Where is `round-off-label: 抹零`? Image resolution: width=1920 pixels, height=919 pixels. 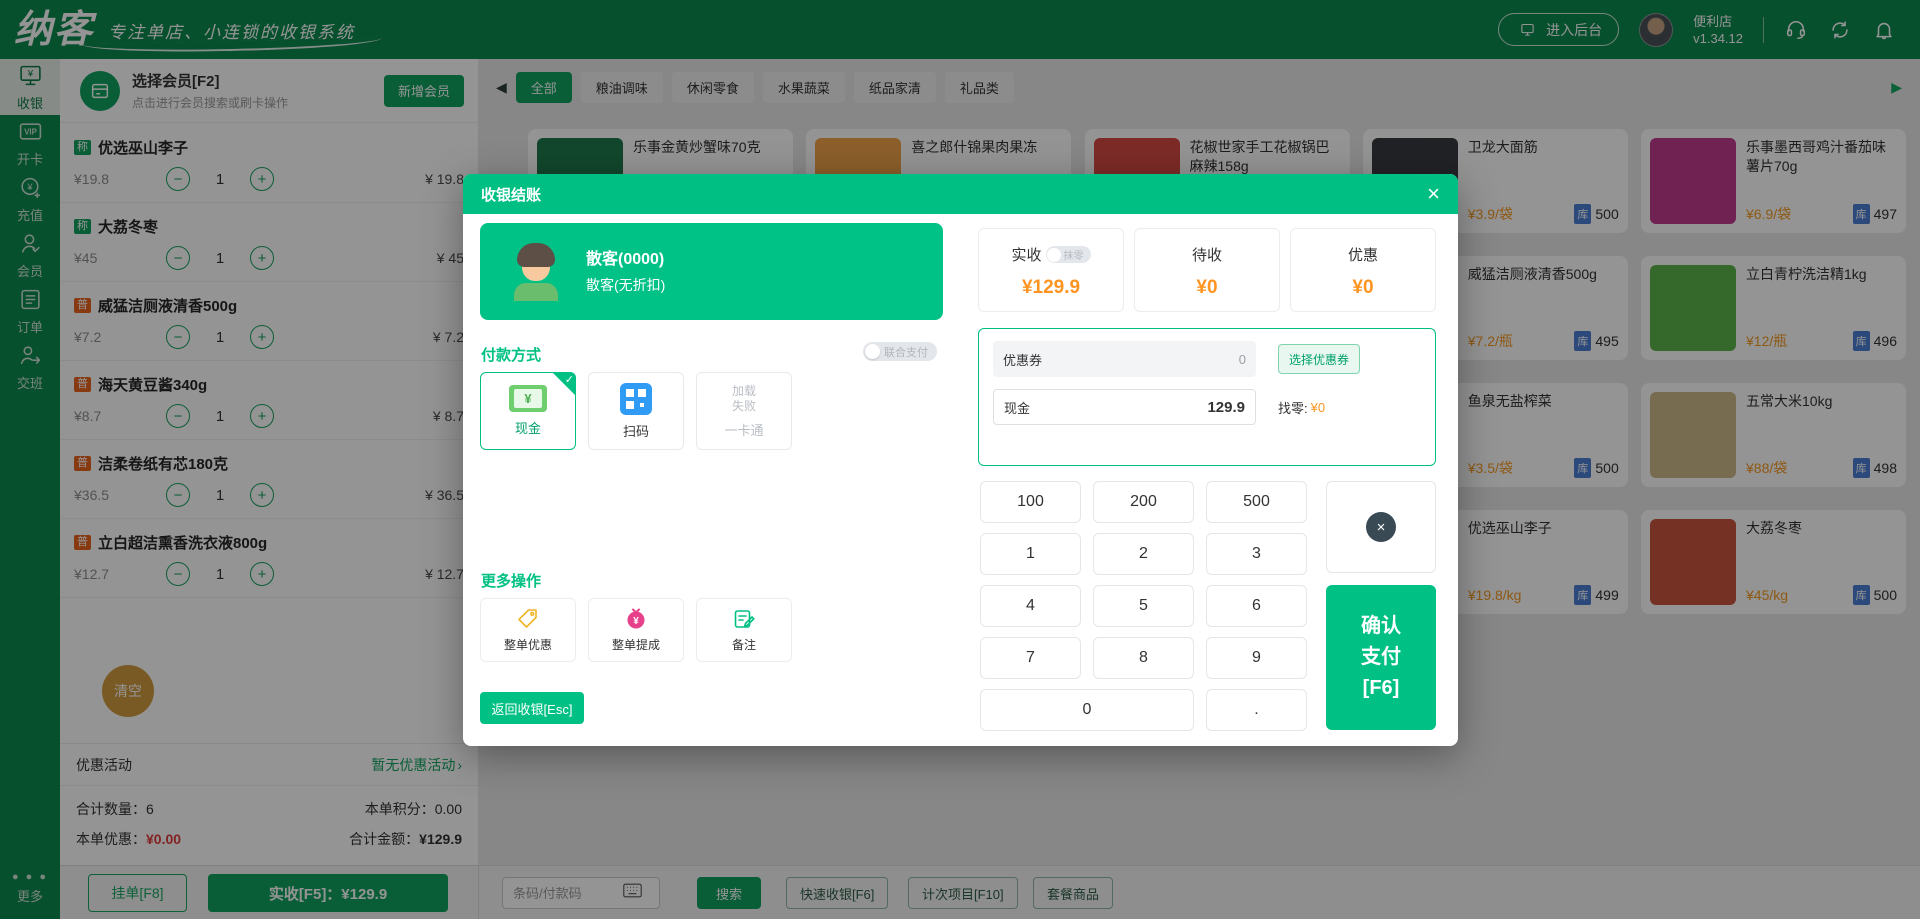 round-off-label: 抹零 is located at coordinates (1073, 256).